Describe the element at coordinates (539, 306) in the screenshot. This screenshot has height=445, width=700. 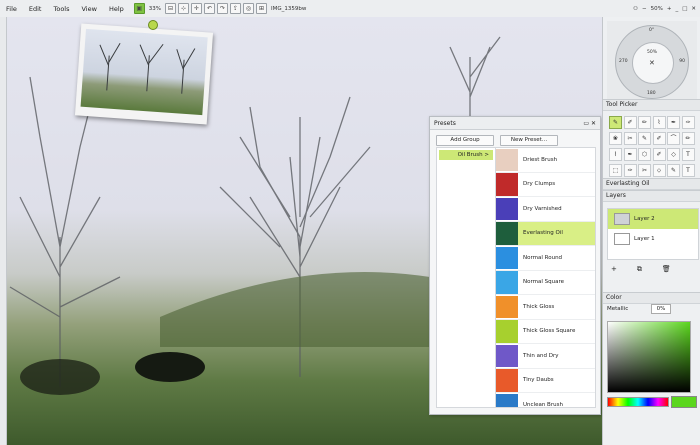
I see `preset-label: Thick Gloss` at that location.